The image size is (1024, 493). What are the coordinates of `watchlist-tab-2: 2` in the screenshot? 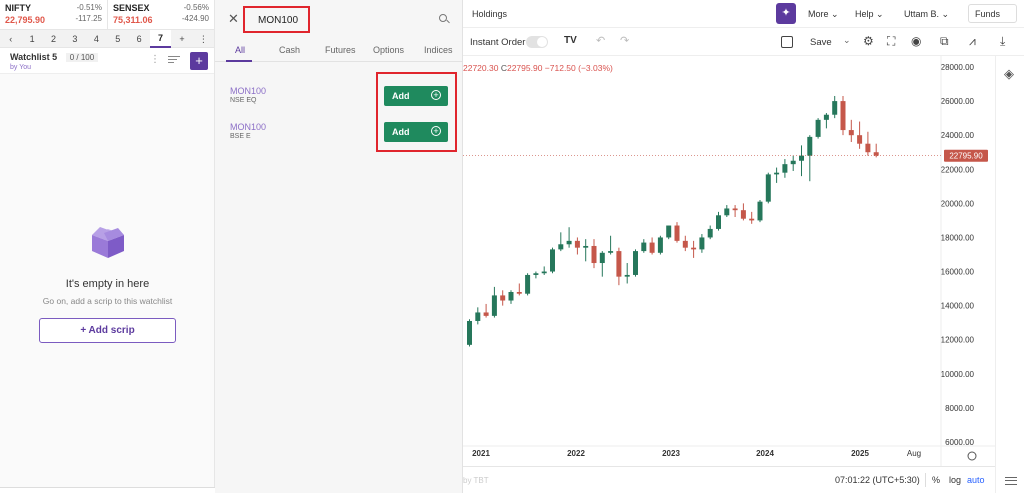 It's located at (53, 39).